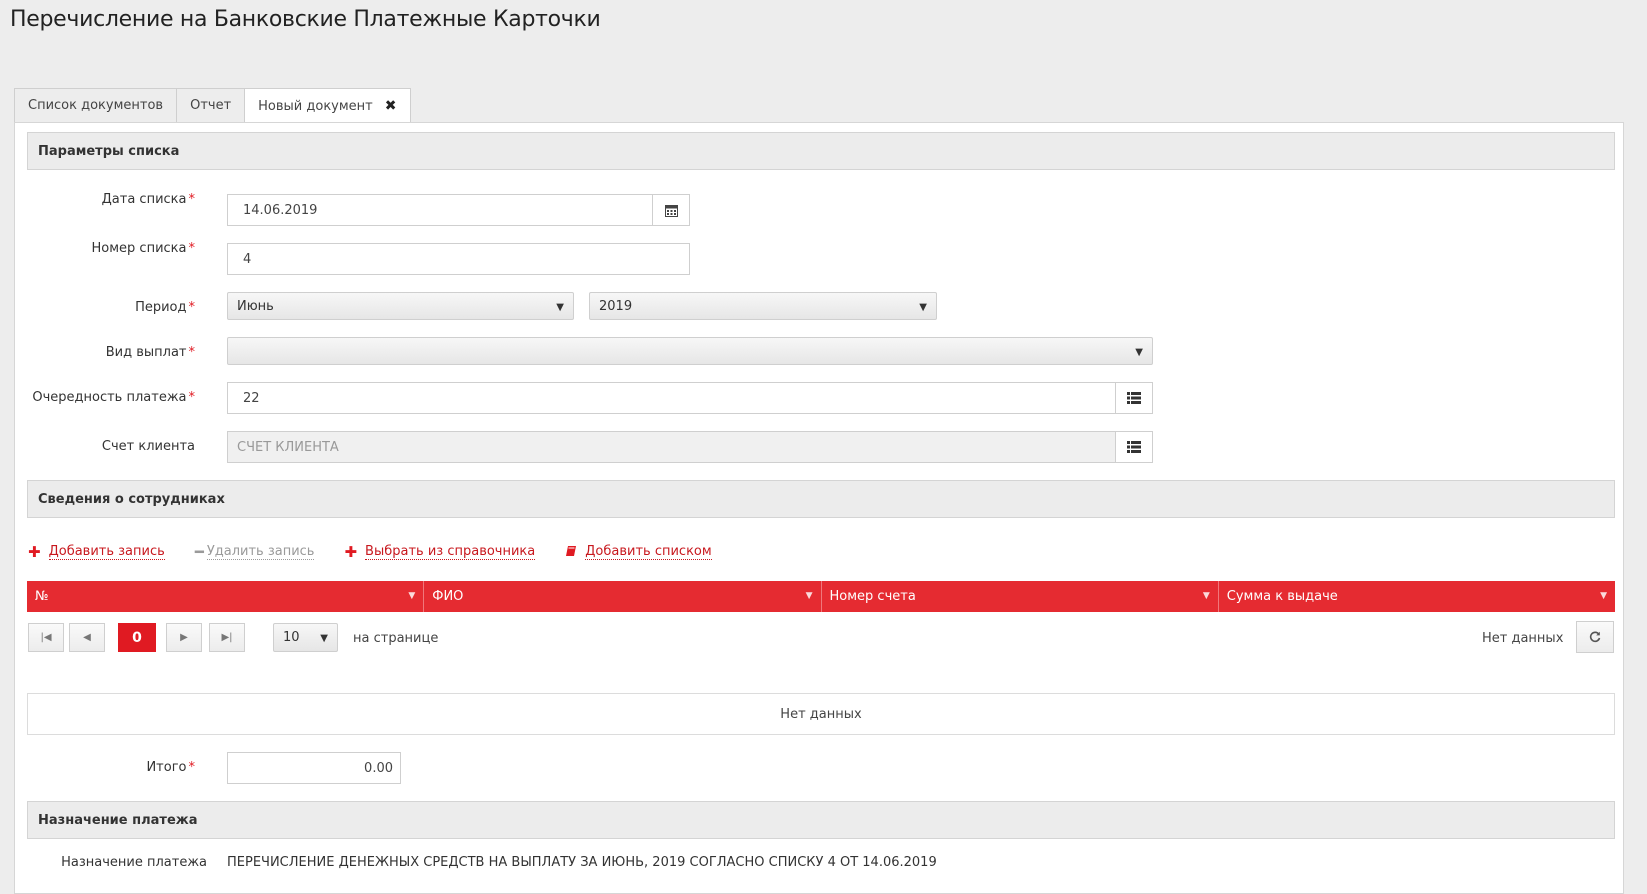  Describe the element at coordinates (690, 447) in the screenshot. I see `account-field: СЧЕТ КЛИЕНТА` at that location.